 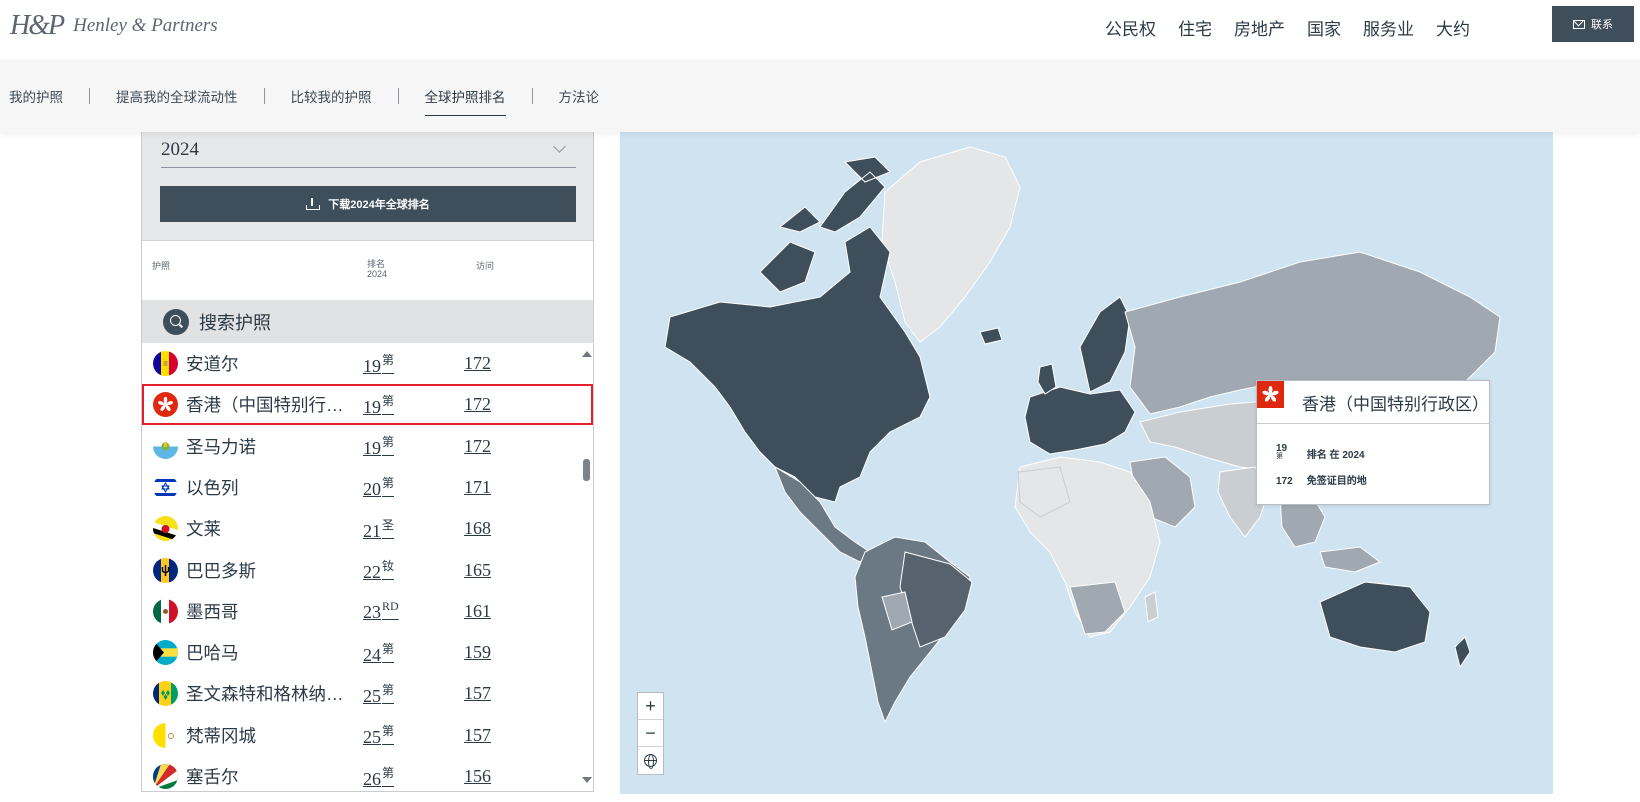 I want to click on download-ranking-button: 下载2024年全球排名, so click(x=368, y=204).